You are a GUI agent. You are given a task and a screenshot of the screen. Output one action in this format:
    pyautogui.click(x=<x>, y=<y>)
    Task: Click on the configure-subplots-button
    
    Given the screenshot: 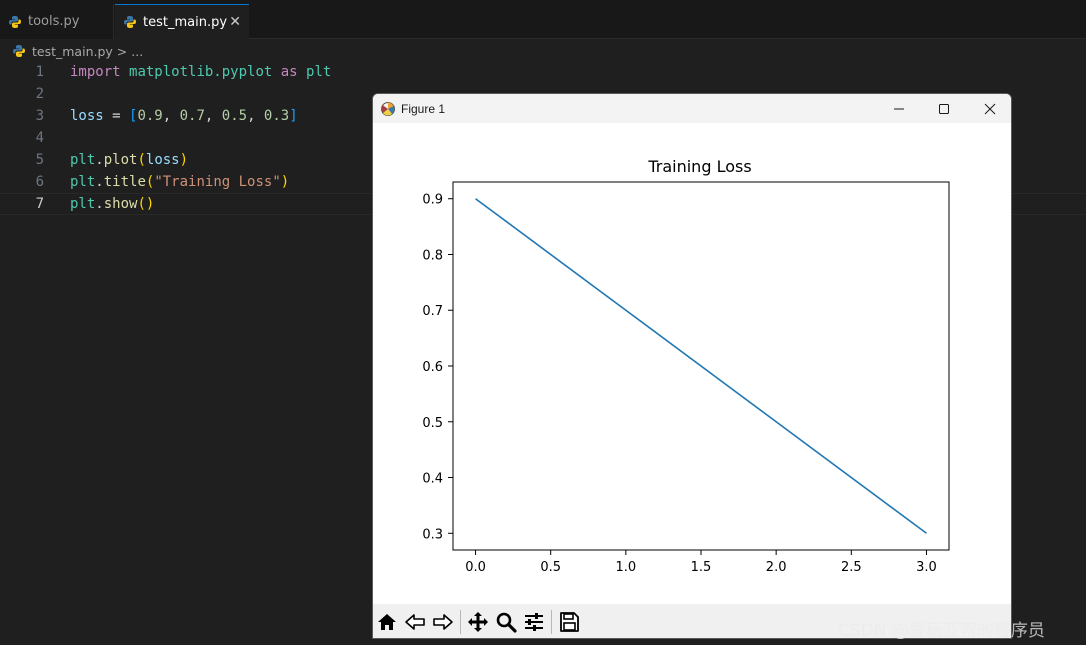 What is the action you would take?
    pyautogui.click(x=534, y=622)
    